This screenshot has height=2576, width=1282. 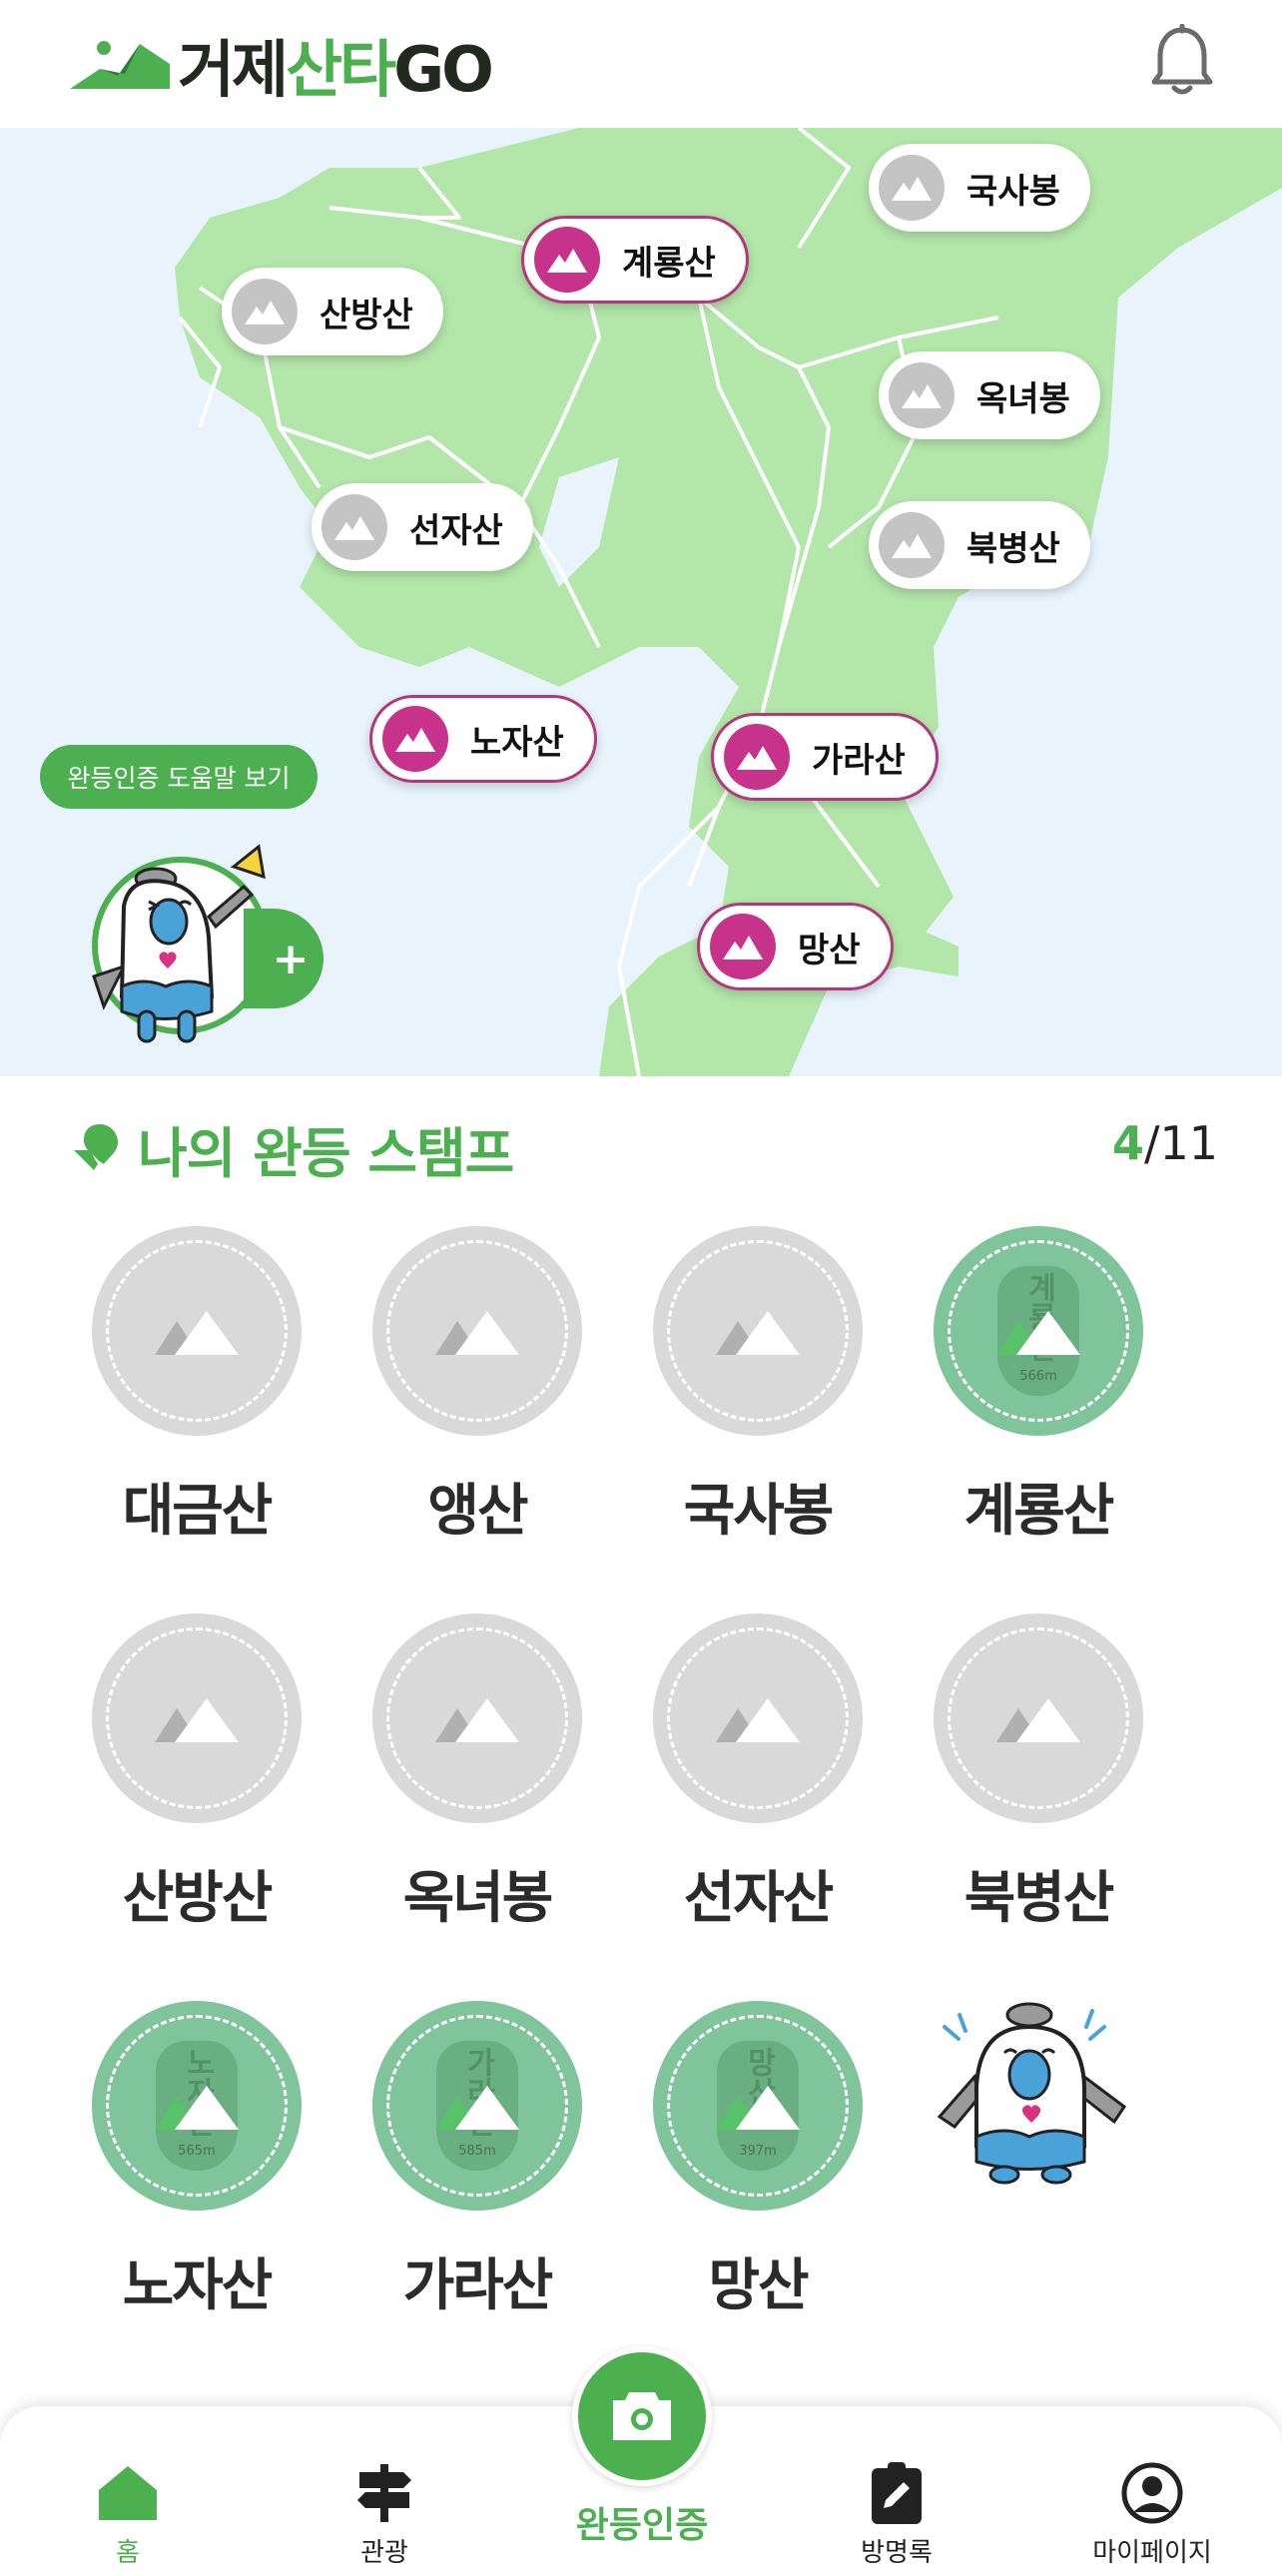 I want to click on stamp-peak-height: 397m, so click(x=758, y=2151).